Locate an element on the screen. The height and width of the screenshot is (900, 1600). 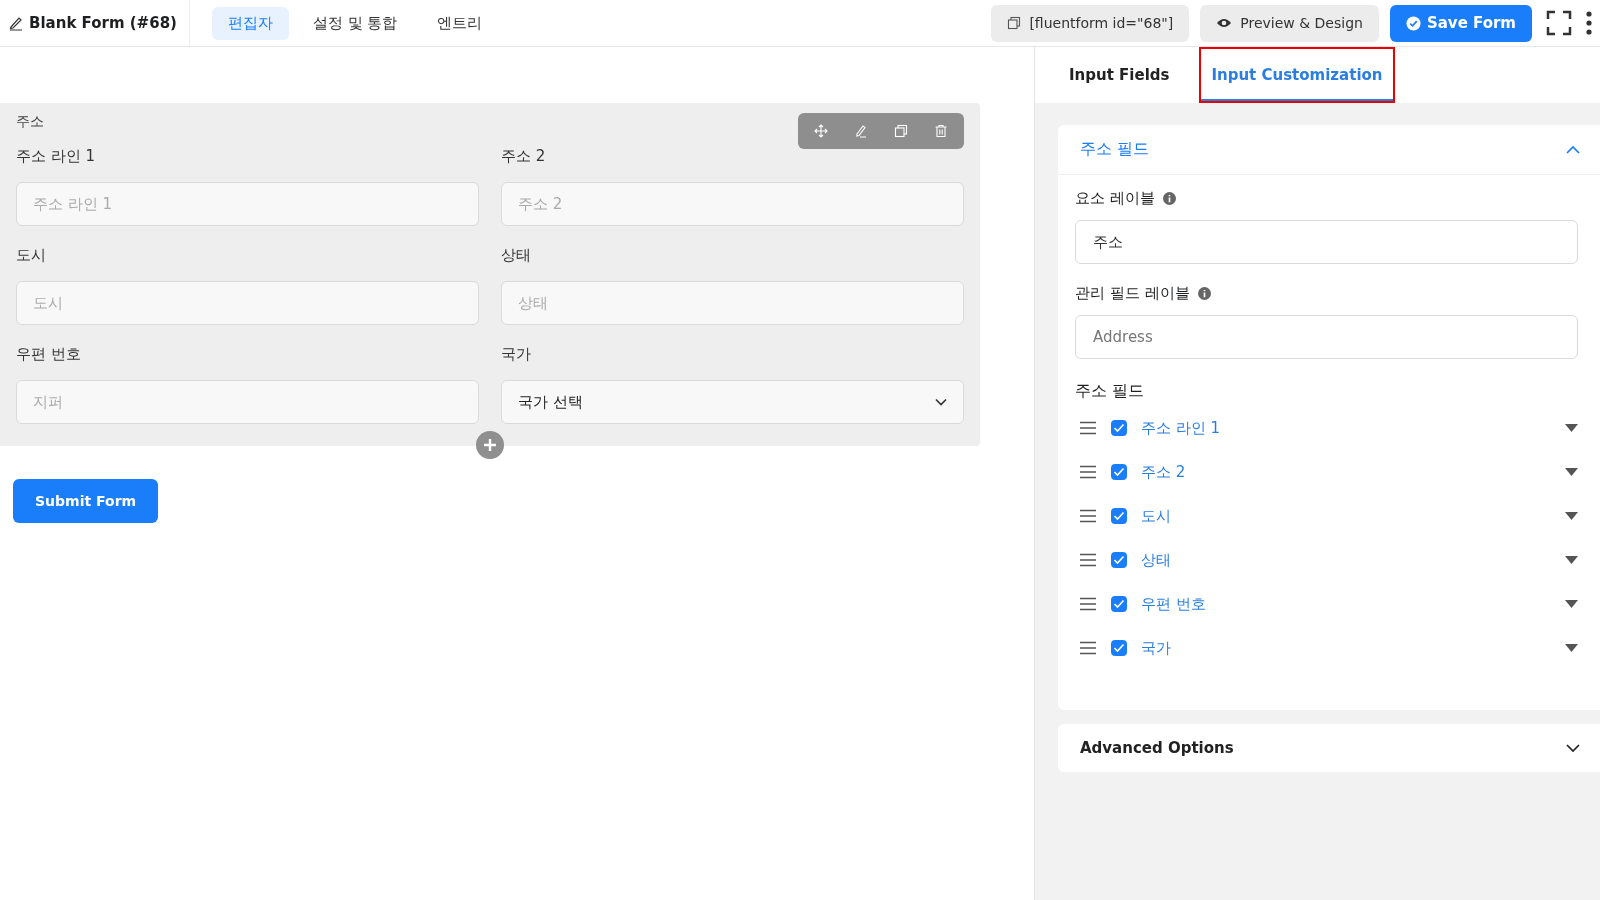
field-label: 우편 번호 is located at coordinates (49, 354).